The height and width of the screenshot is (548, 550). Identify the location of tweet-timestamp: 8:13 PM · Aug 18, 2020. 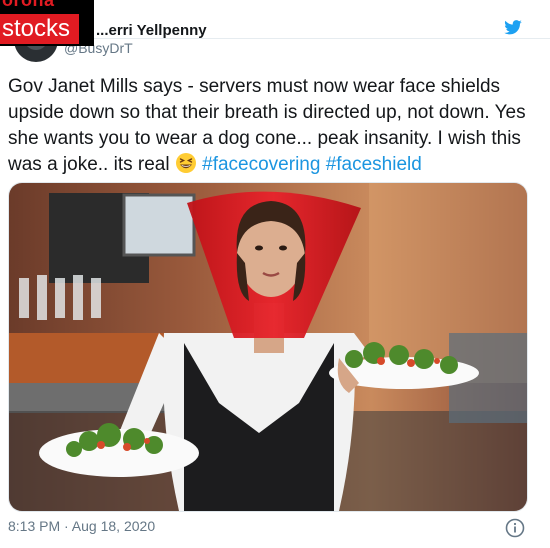
(81, 526).